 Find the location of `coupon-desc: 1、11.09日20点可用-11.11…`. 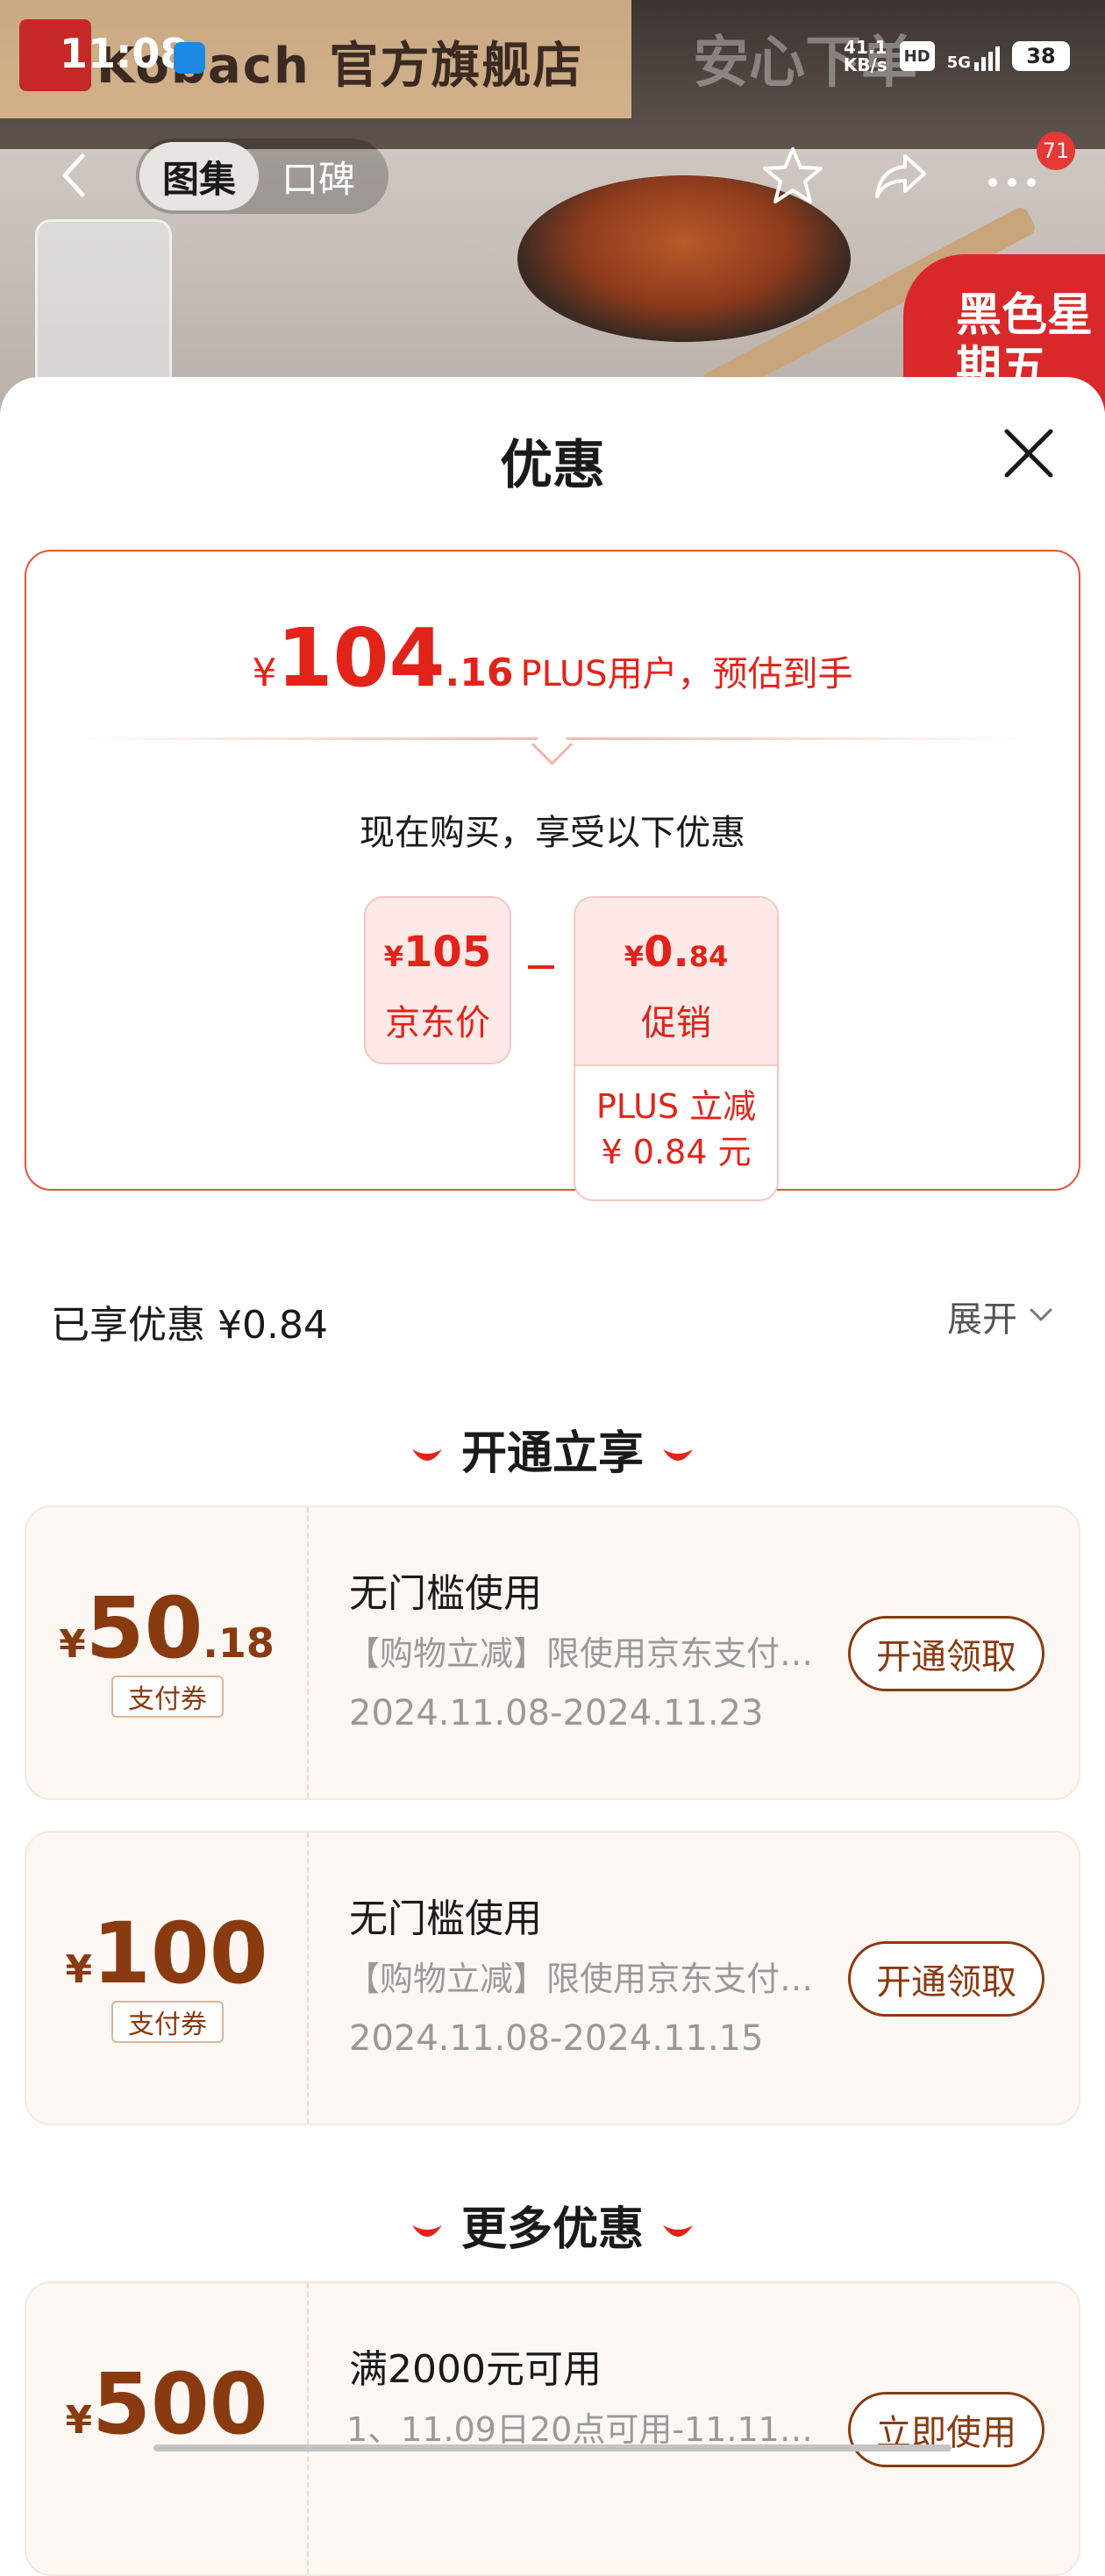

coupon-desc: 1、11.09日20点可用-11.11… is located at coordinates (579, 2429).